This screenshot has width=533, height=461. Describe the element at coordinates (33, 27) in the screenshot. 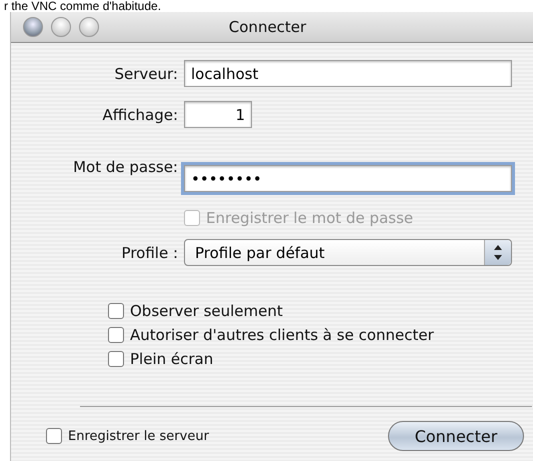

I see `close-icon` at that location.